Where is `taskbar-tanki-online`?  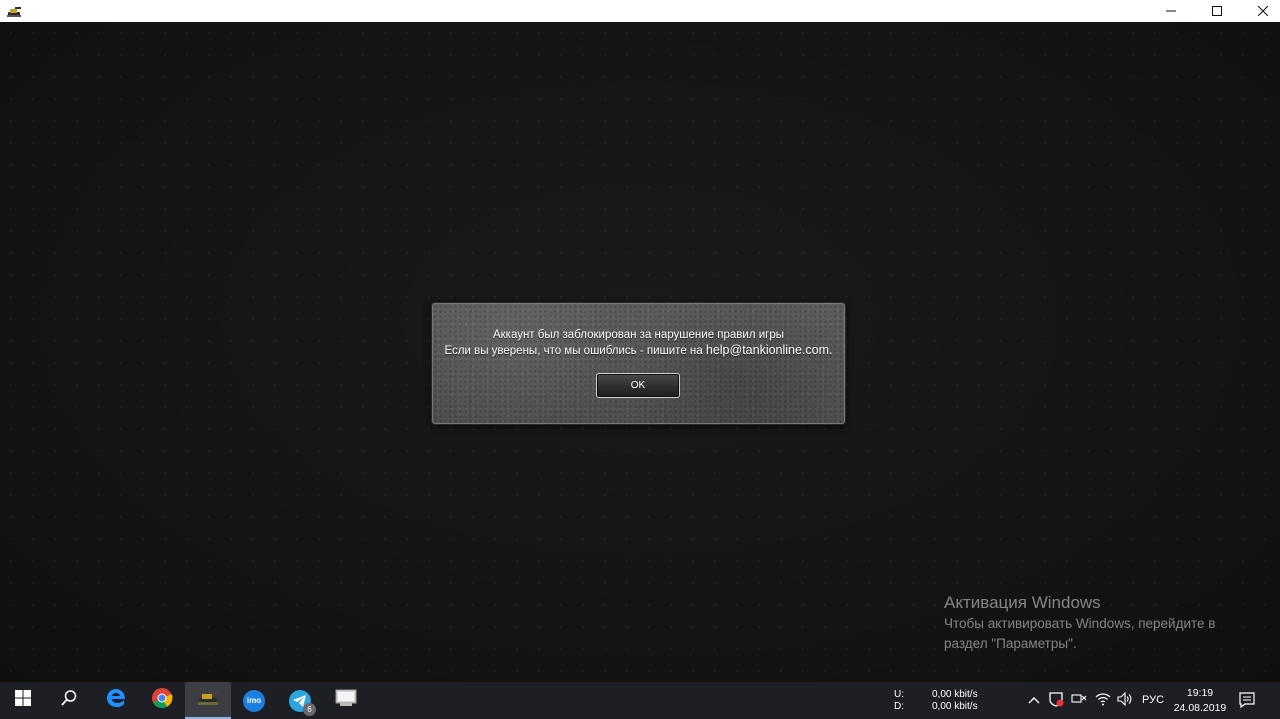
taskbar-tanki-online is located at coordinates (208, 700).